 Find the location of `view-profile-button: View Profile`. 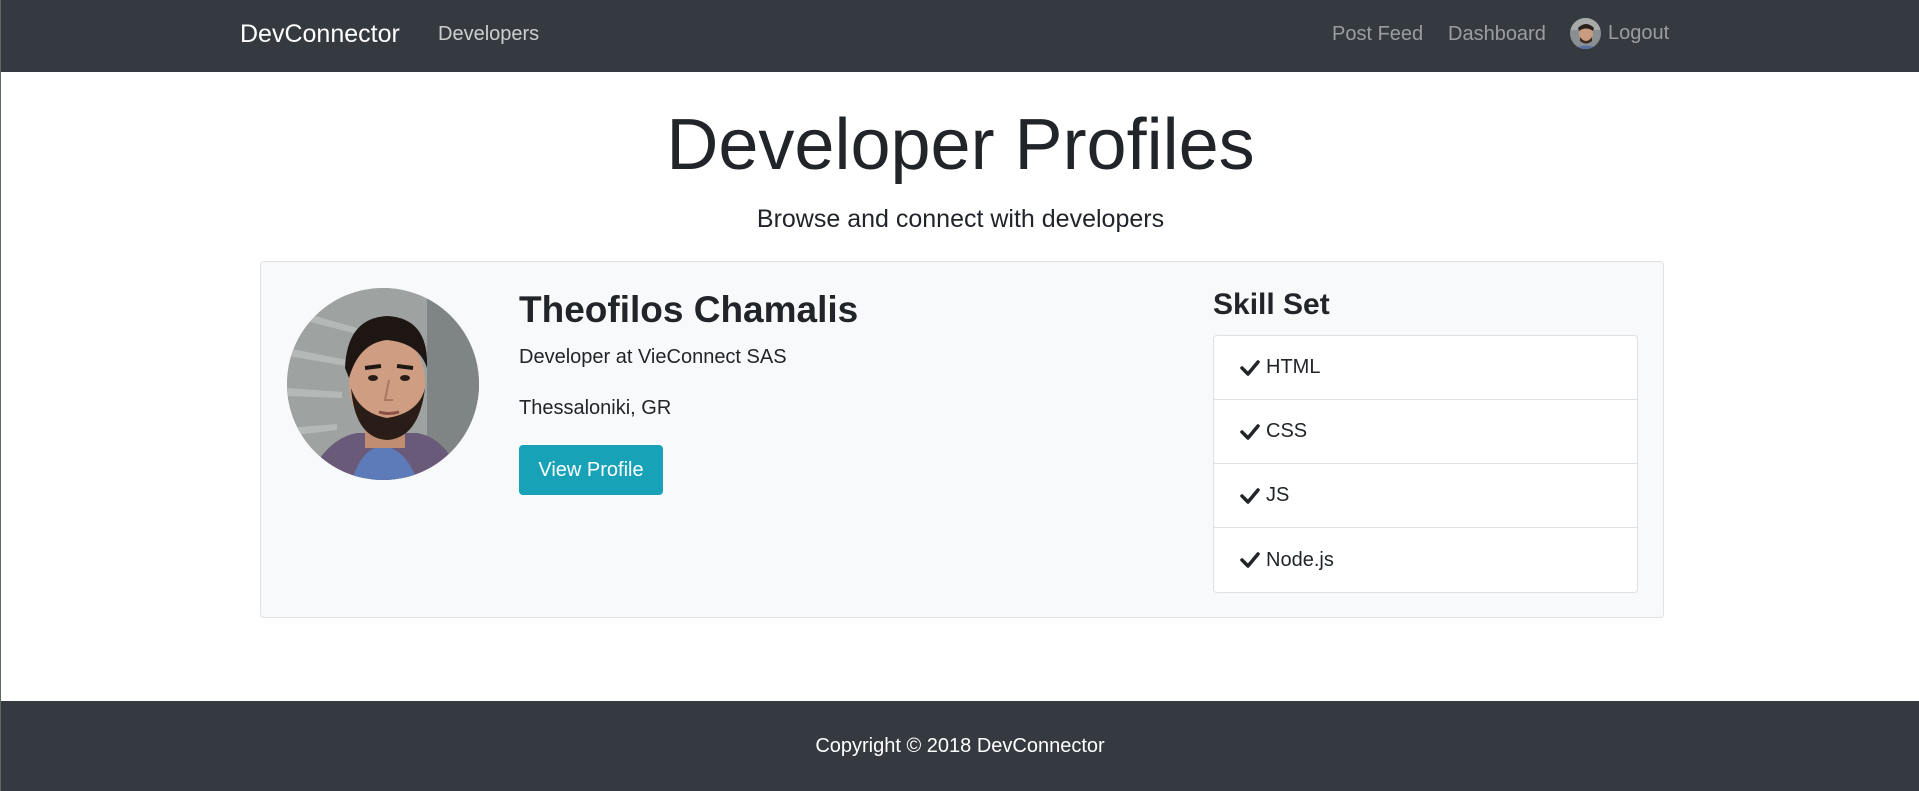

view-profile-button: View Profile is located at coordinates (591, 470).